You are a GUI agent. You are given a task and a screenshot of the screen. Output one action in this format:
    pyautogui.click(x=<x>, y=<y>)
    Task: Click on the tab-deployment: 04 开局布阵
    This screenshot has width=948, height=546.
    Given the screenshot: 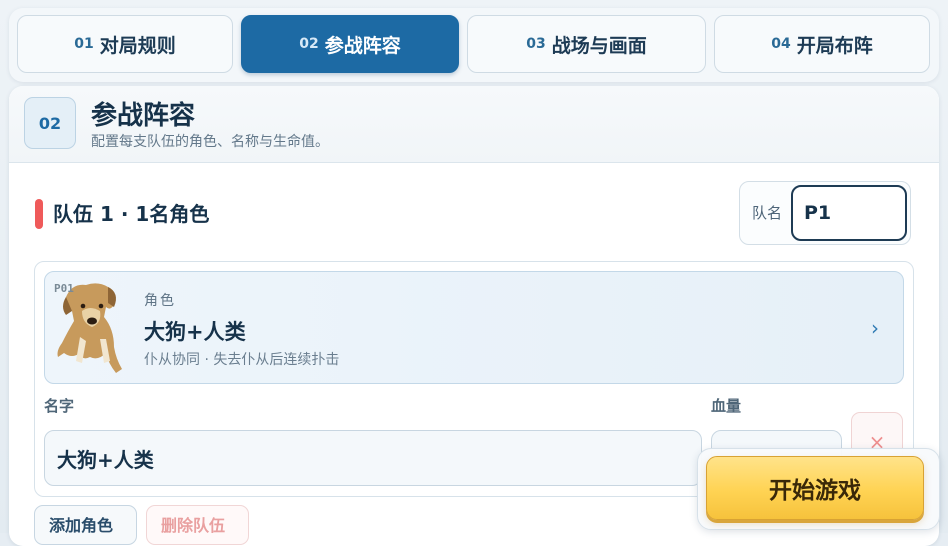 What is the action you would take?
    pyautogui.click(x=822, y=44)
    